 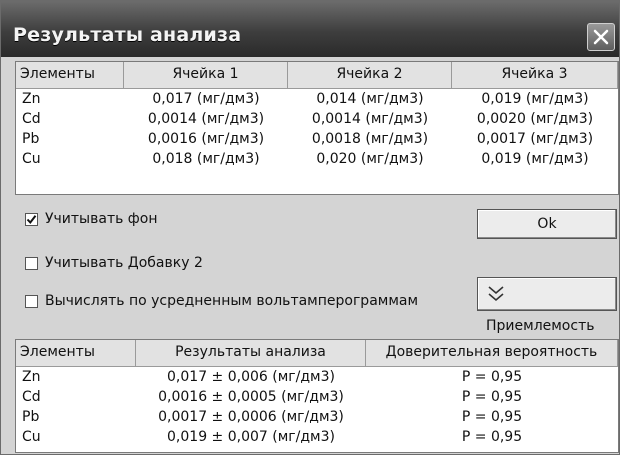 What do you see at coordinates (251, 377) in the screenshot?
I see `result-value: 0,017 ± 0,006 (мг/дм3)` at bounding box center [251, 377].